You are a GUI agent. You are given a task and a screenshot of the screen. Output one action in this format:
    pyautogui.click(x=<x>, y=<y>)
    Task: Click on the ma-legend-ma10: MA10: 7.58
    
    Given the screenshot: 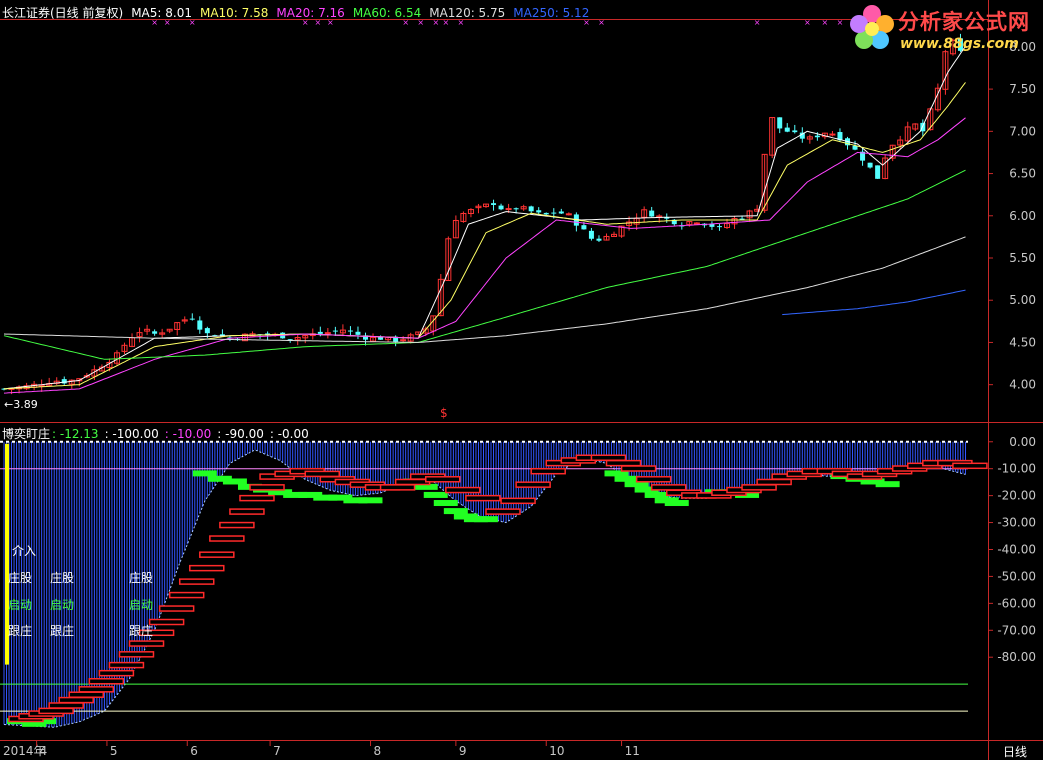 What is the action you would take?
    pyautogui.click(x=234, y=13)
    